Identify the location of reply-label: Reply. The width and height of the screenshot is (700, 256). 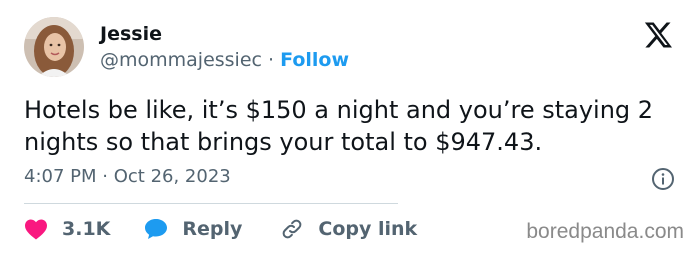
(212, 229).